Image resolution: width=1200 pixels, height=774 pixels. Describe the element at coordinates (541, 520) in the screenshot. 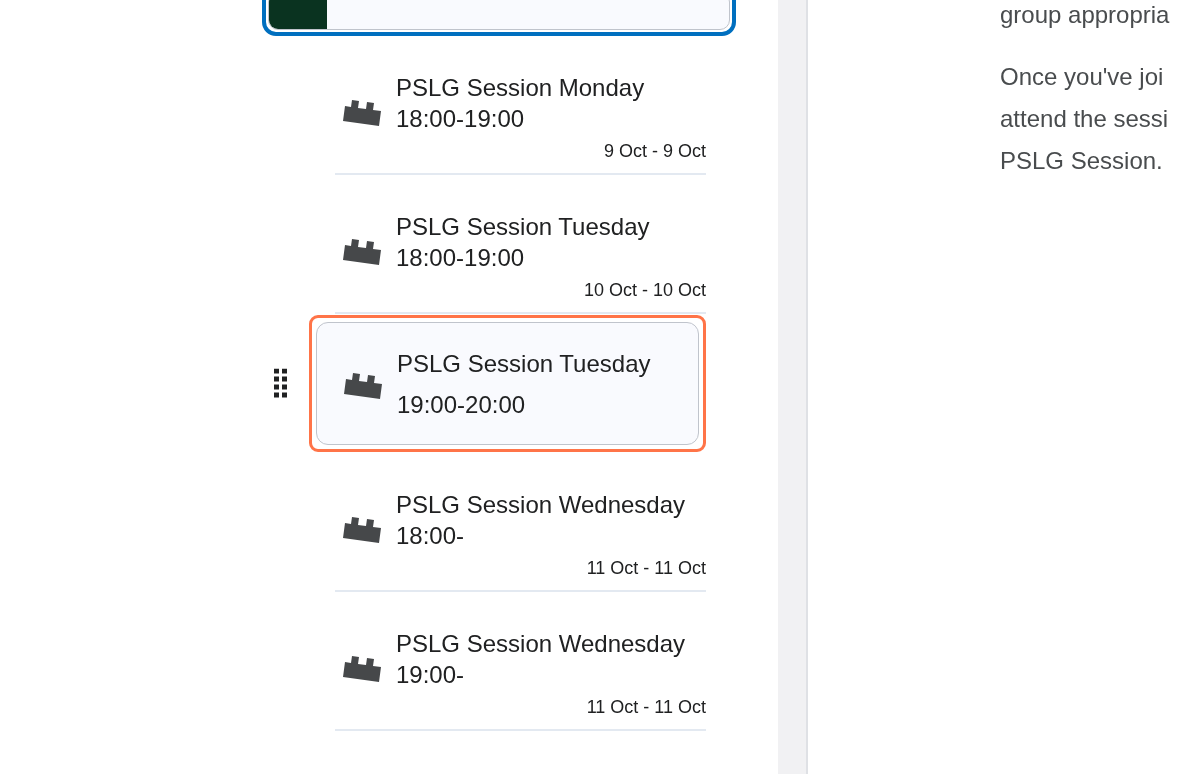

I see `session-title: PSLG Session Wednesday 18:00-` at that location.